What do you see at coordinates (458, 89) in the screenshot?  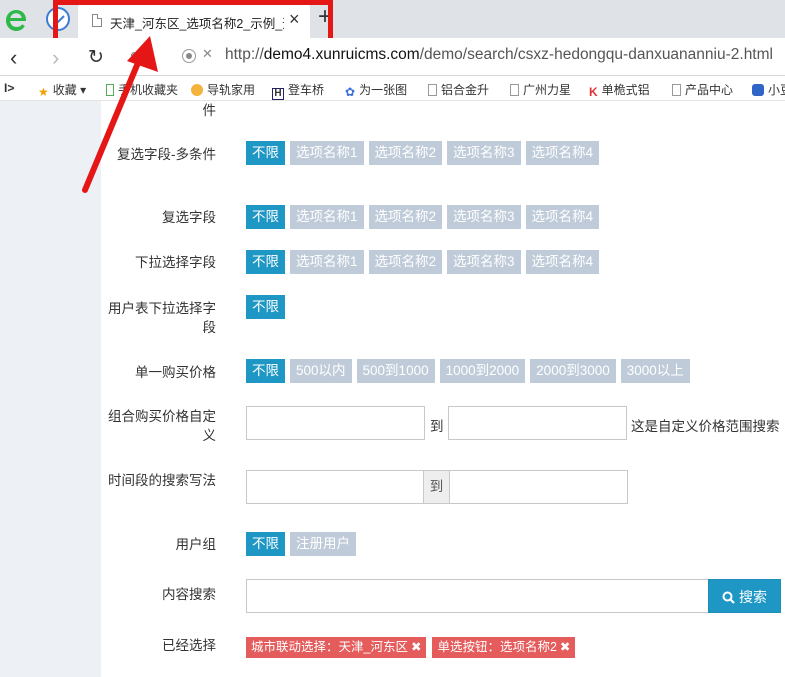 I see `bookmark-item: 铝合金升` at bounding box center [458, 89].